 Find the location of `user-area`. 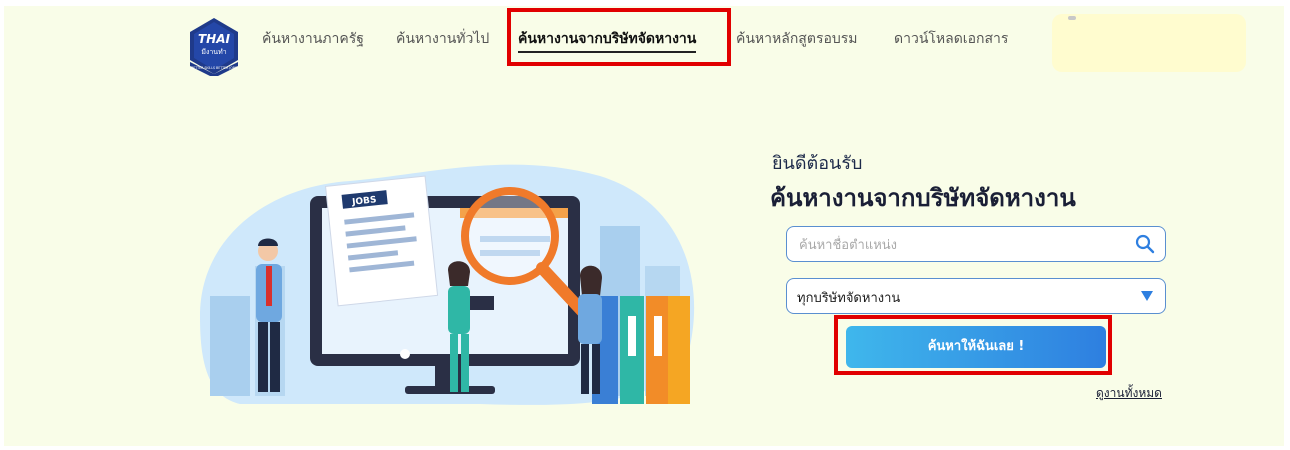

user-area is located at coordinates (1149, 43).